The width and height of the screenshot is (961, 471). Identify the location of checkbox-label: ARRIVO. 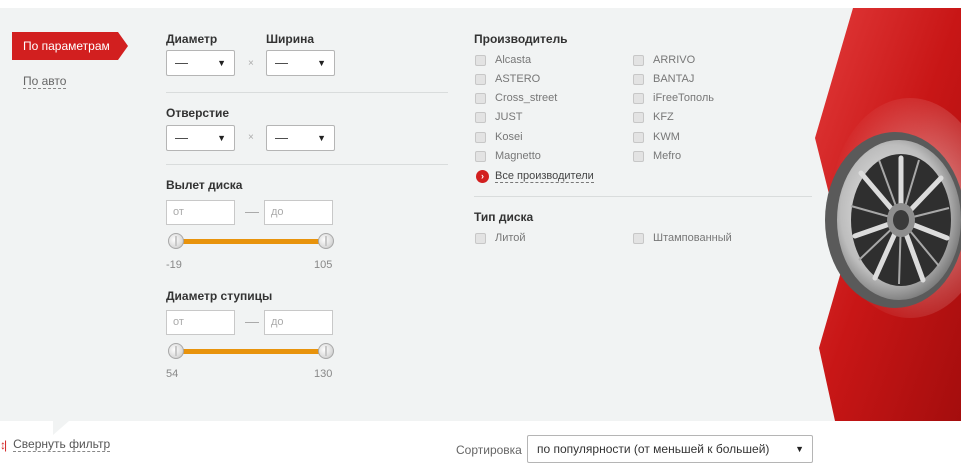
(674, 60).